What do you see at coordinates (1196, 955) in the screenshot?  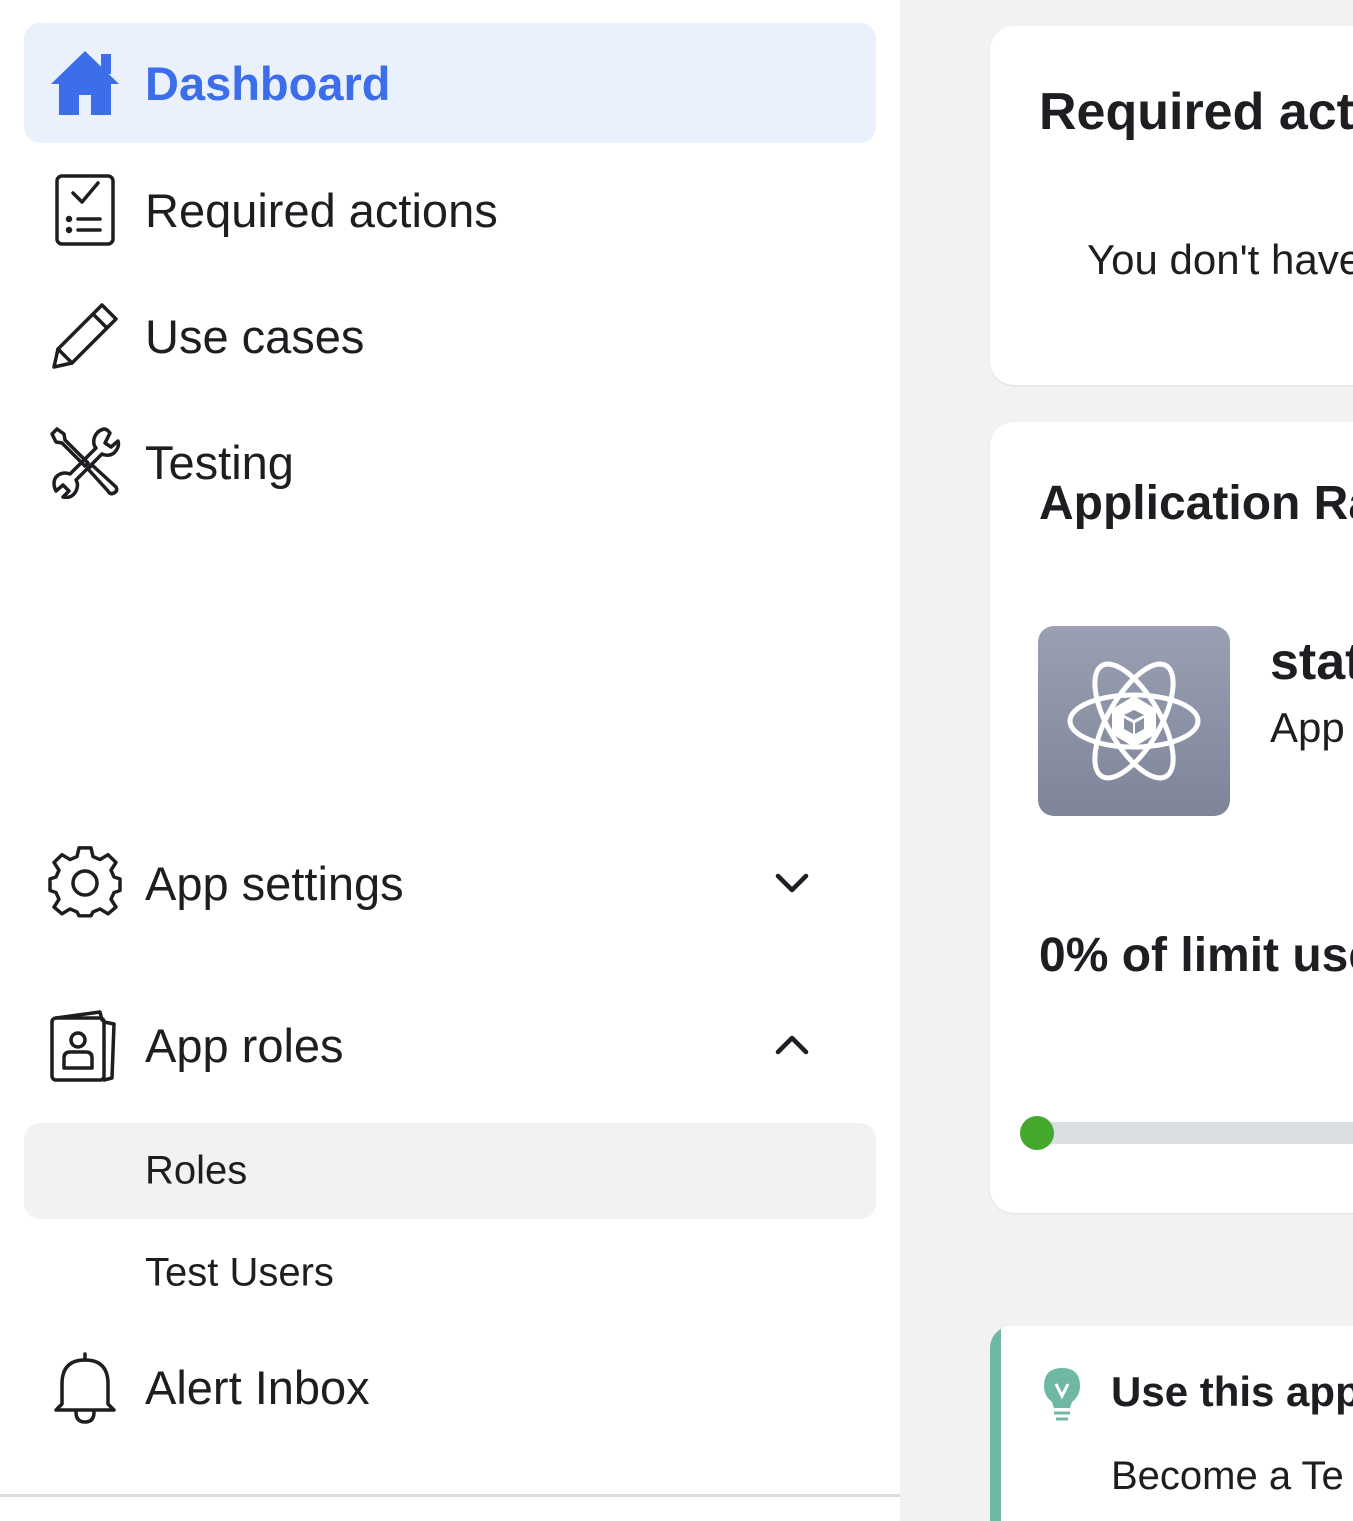 I see `usage-label: 0% of limit use` at bounding box center [1196, 955].